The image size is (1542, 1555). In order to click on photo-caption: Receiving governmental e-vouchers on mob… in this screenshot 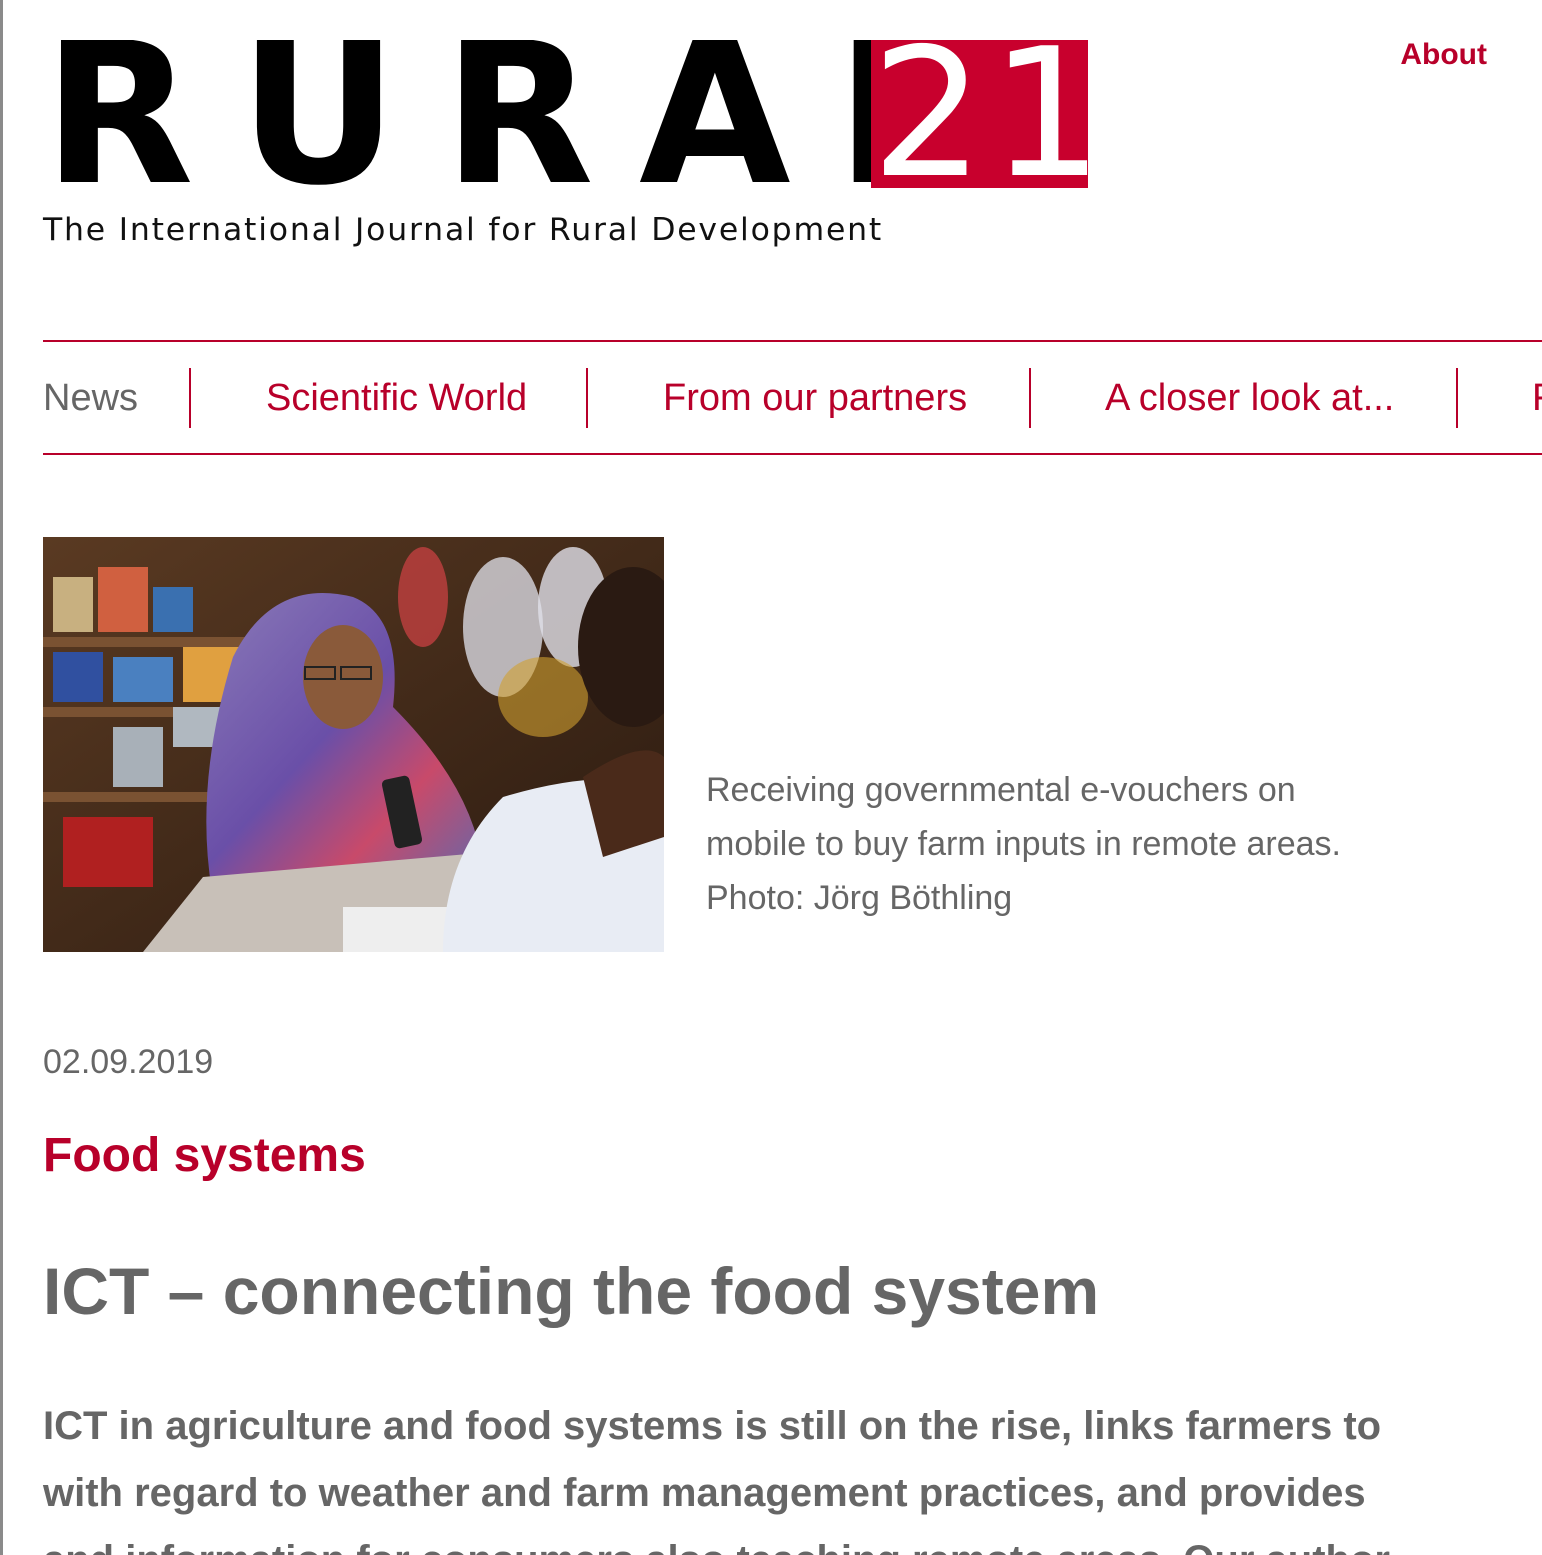, I will do `click(1066, 844)`.